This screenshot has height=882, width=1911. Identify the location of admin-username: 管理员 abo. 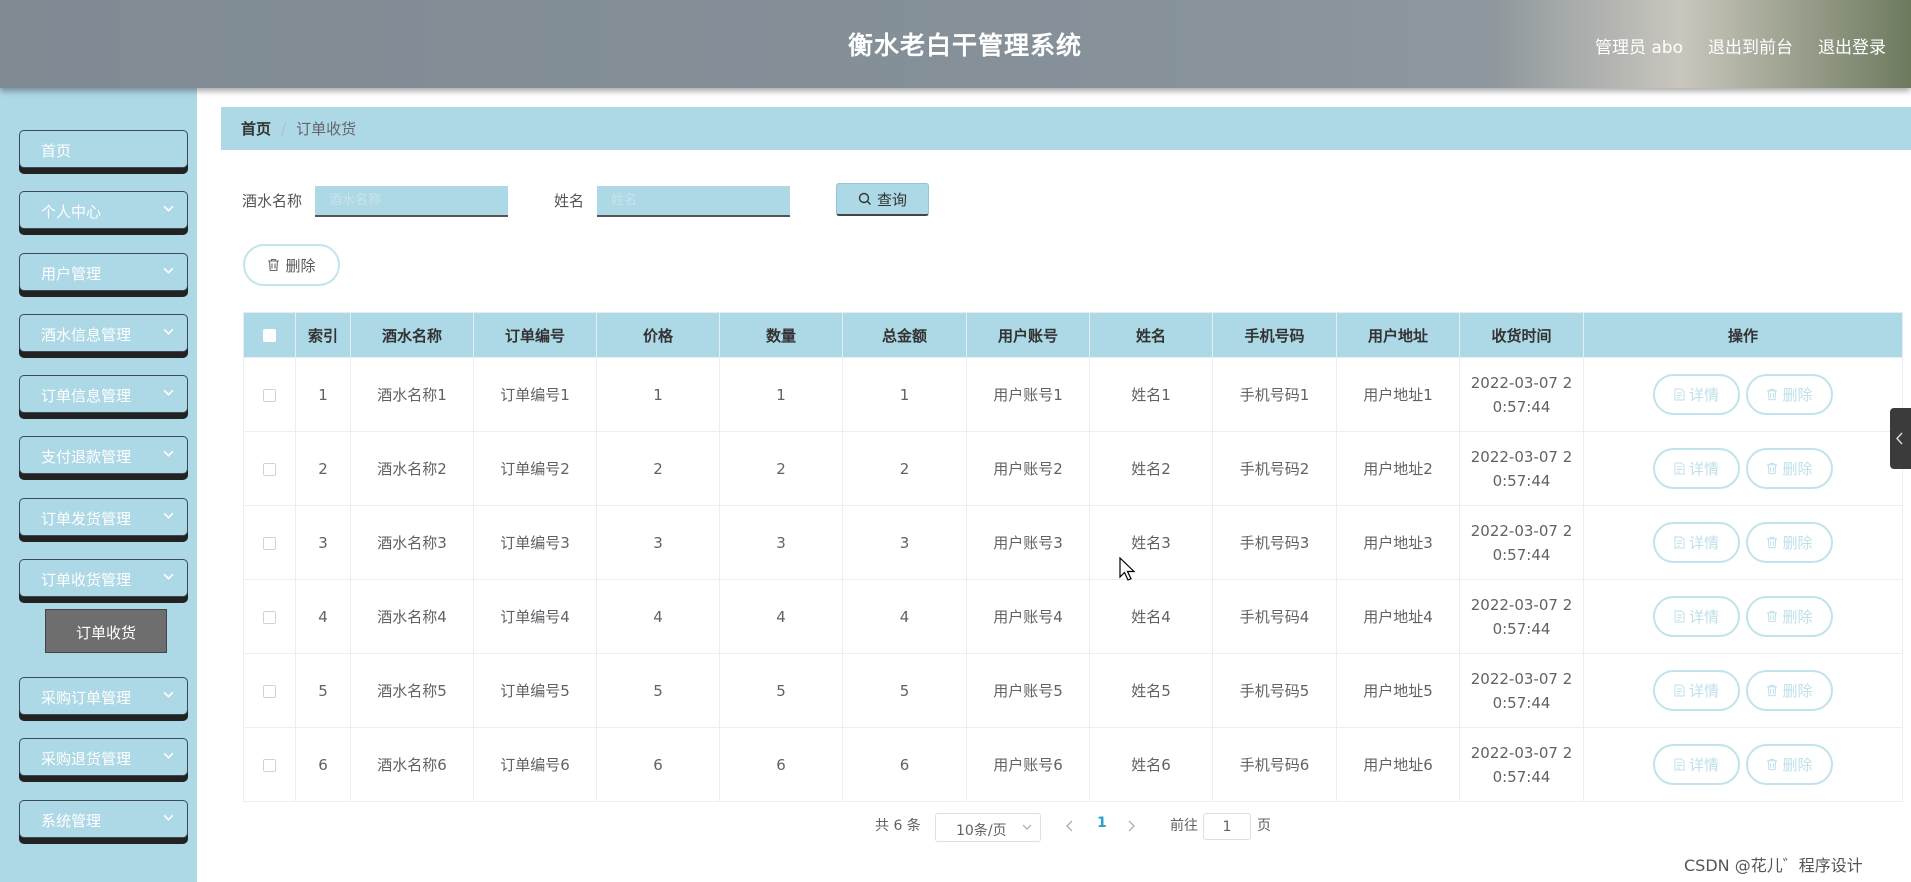
(1638, 48).